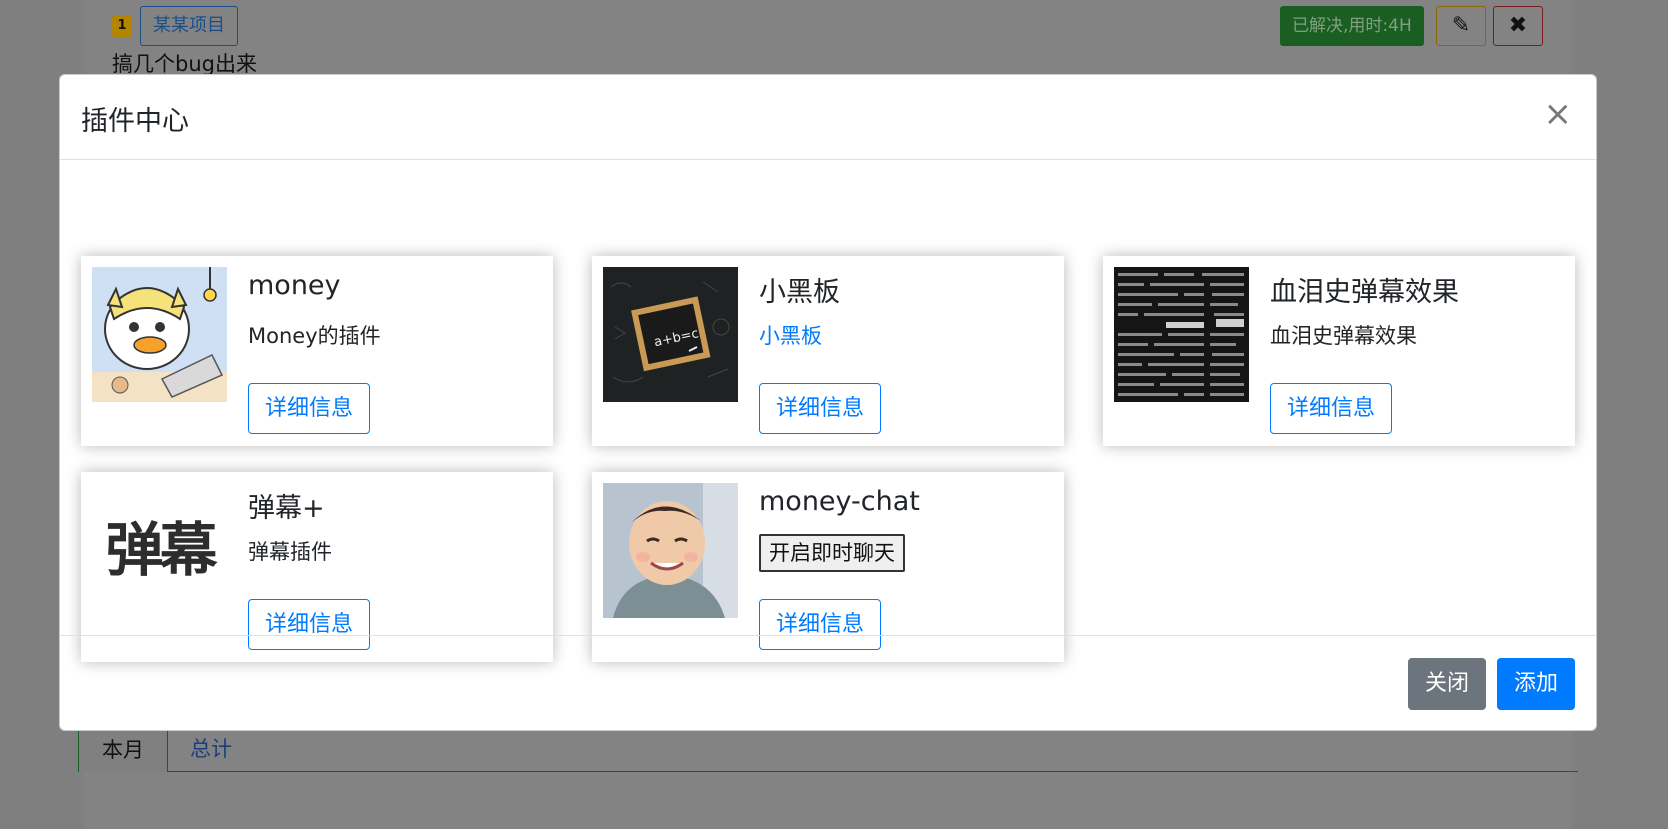 This screenshot has height=829, width=1668. What do you see at coordinates (1536, 684) in the screenshot?
I see `add-button: 添加` at bounding box center [1536, 684].